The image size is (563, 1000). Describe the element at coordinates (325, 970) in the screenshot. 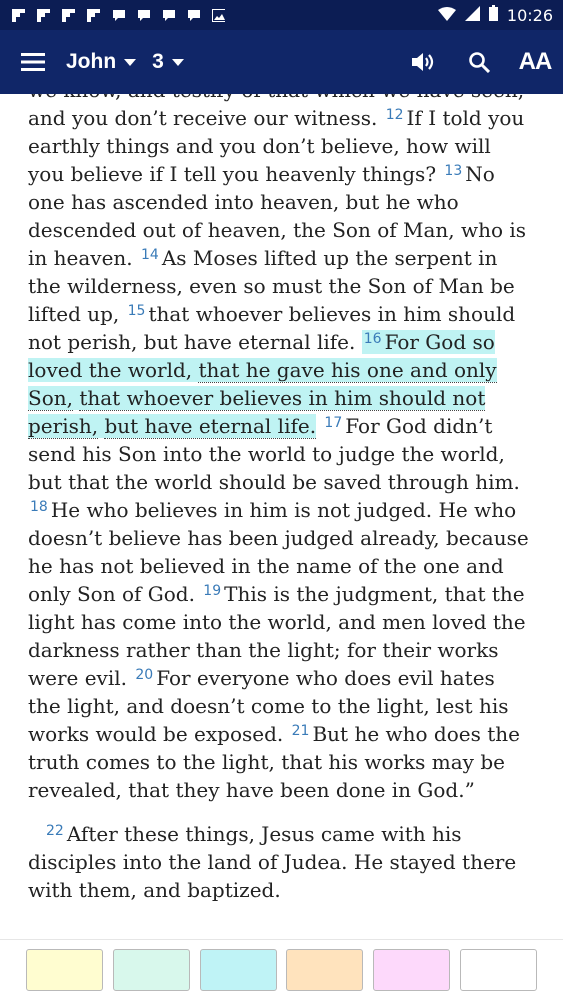

I see `highlight-orange-button` at that location.